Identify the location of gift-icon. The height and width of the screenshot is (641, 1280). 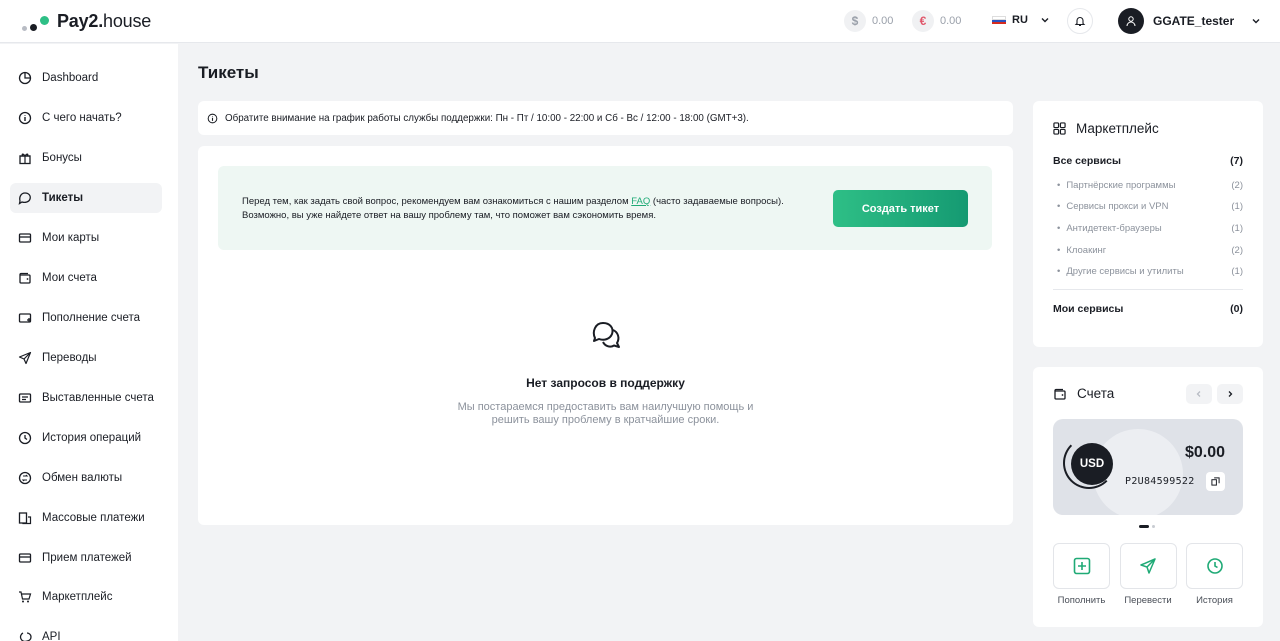
(25, 159).